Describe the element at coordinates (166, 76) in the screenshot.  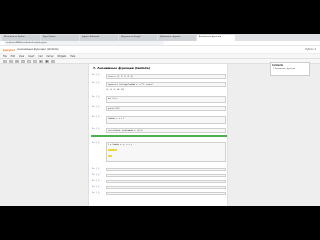
I see `cell-input: items = [1, 2, 3, 4, 5]` at that location.